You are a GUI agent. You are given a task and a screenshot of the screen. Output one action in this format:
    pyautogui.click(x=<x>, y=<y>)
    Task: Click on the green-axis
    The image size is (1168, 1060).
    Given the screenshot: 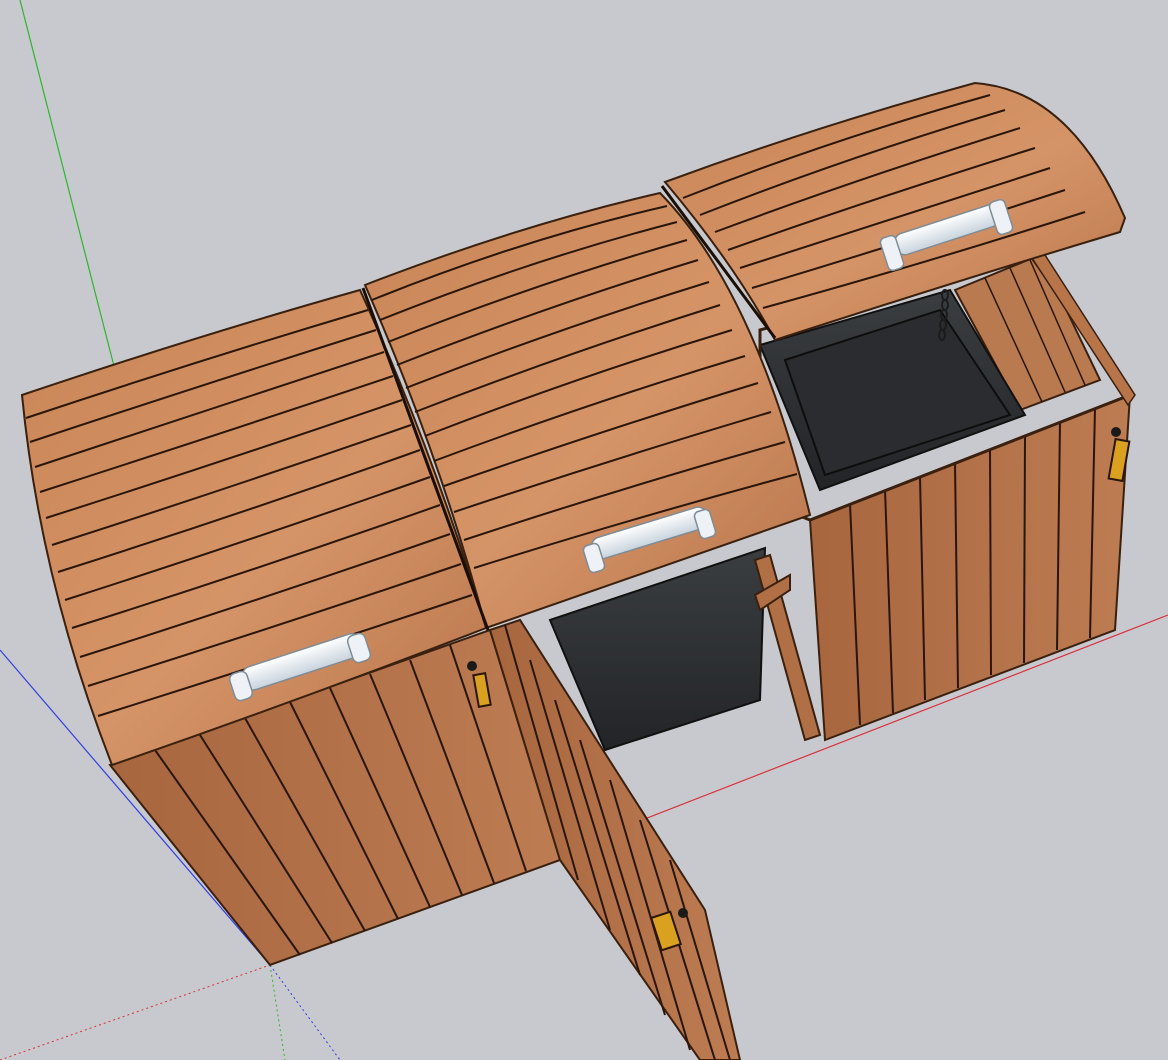 What is the action you would take?
    pyautogui.click(x=67, y=185)
    